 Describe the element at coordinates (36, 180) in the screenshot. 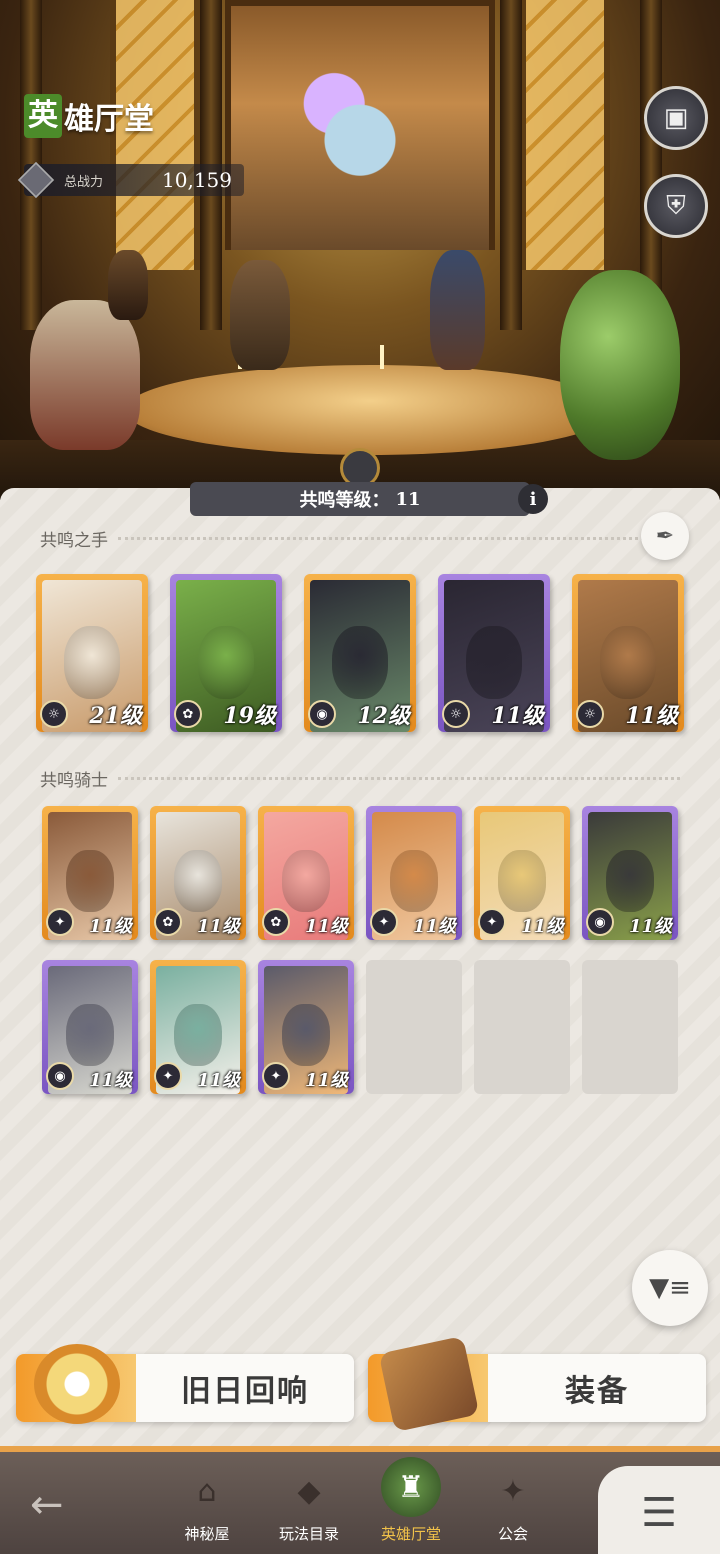

I see `power-icon` at that location.